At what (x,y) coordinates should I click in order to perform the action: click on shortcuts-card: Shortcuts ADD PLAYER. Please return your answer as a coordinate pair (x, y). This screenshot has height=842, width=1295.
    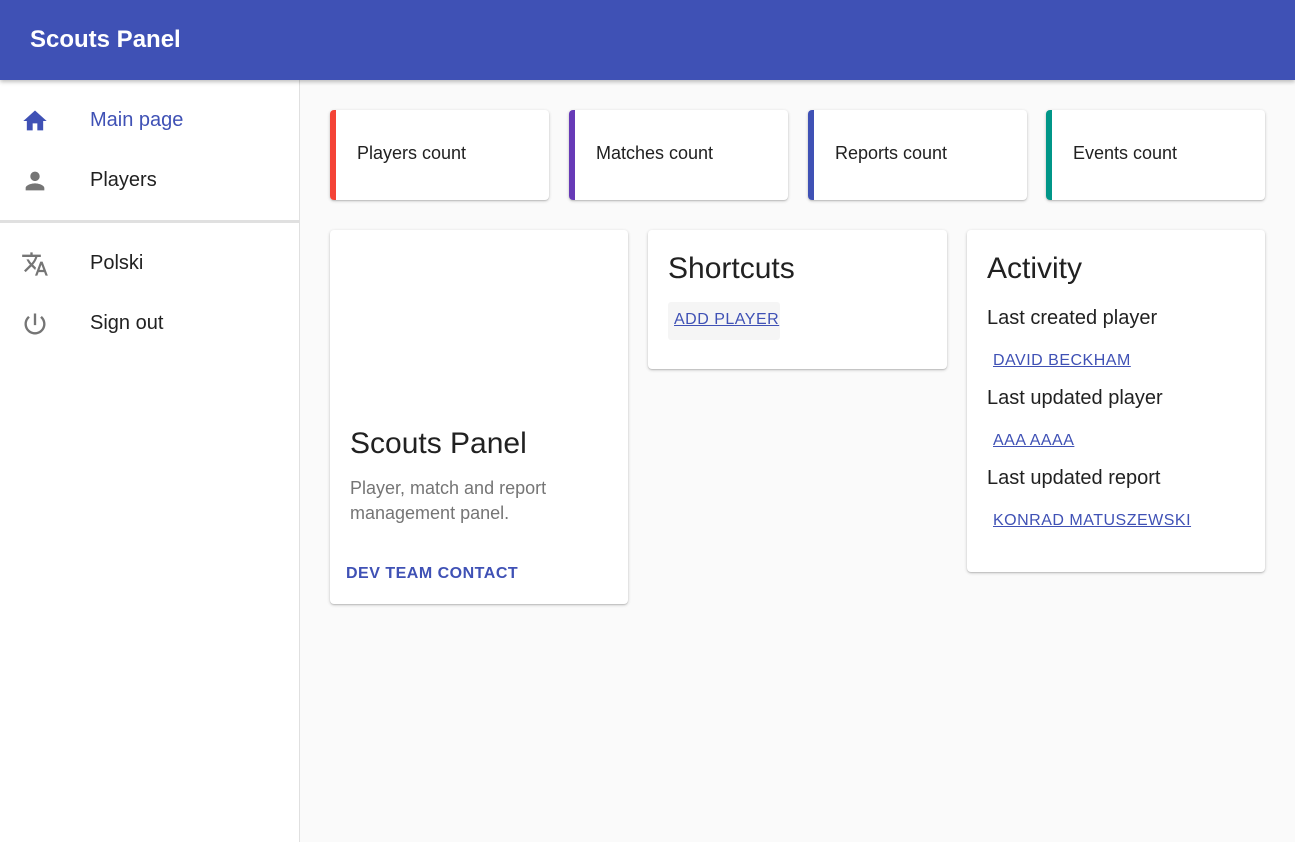
    Looking at the image, I should click on (797, 299).